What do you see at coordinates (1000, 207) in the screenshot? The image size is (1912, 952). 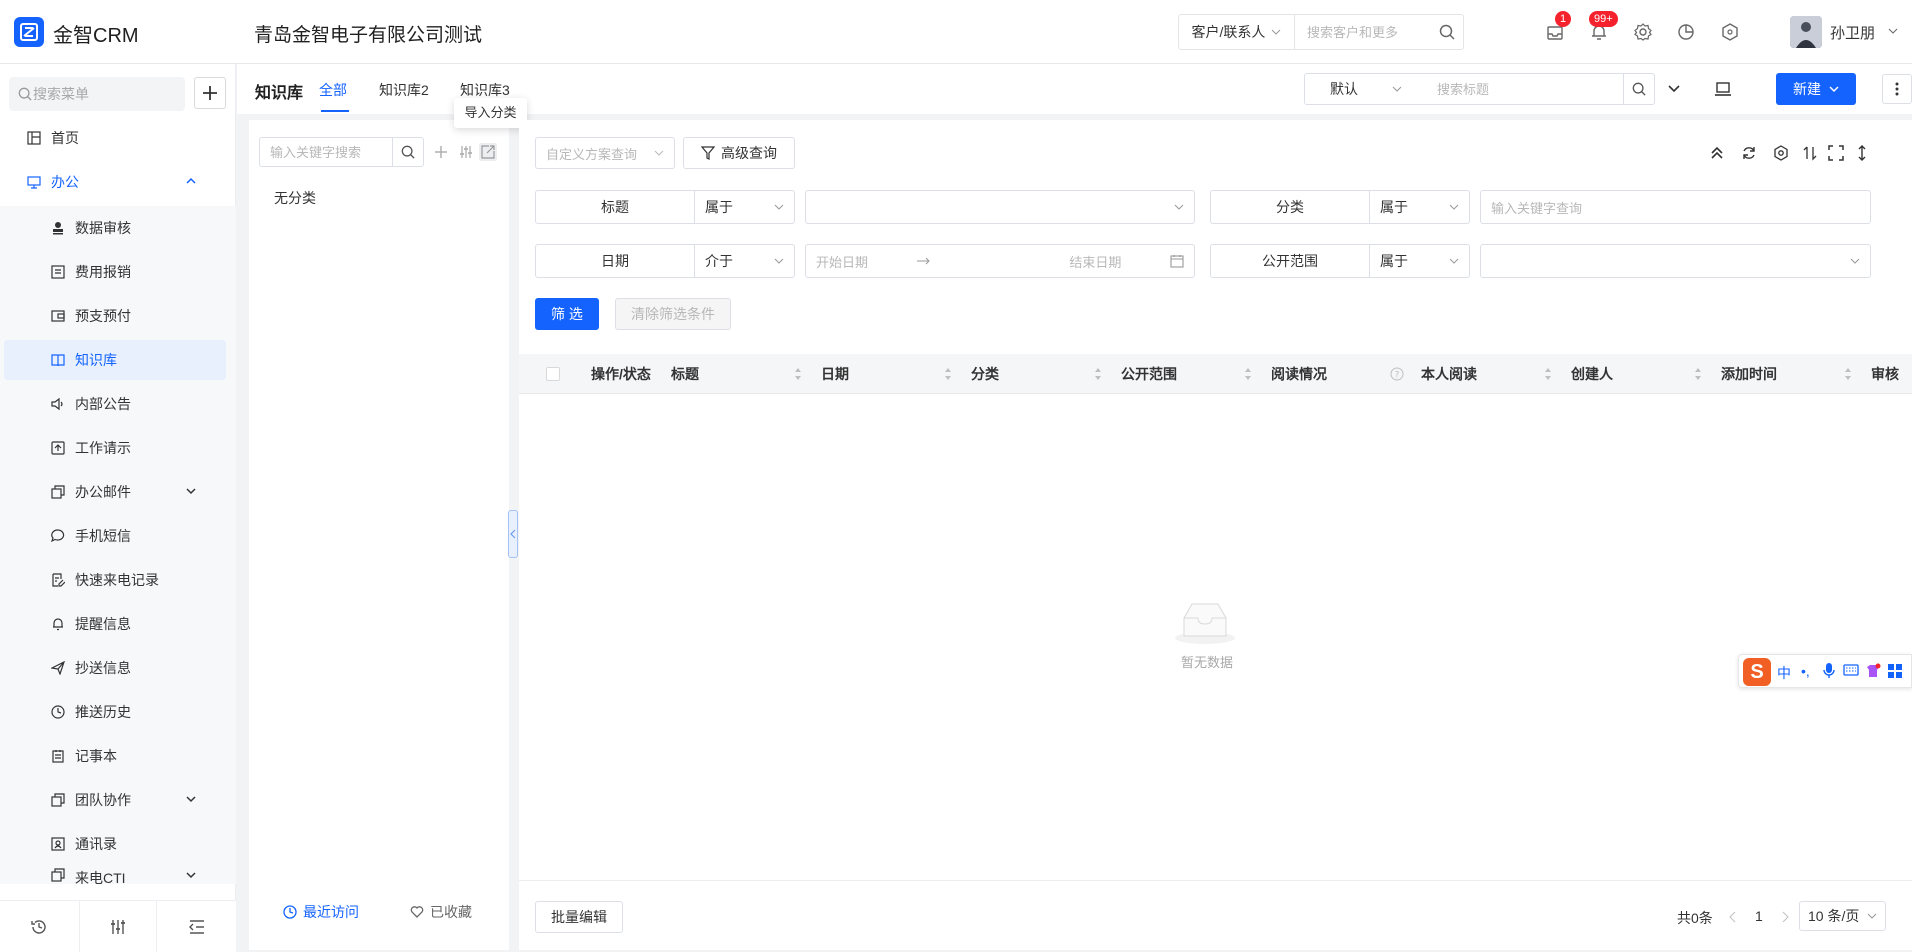 I see `filter-title-value` at bounding box center [1000, 207].